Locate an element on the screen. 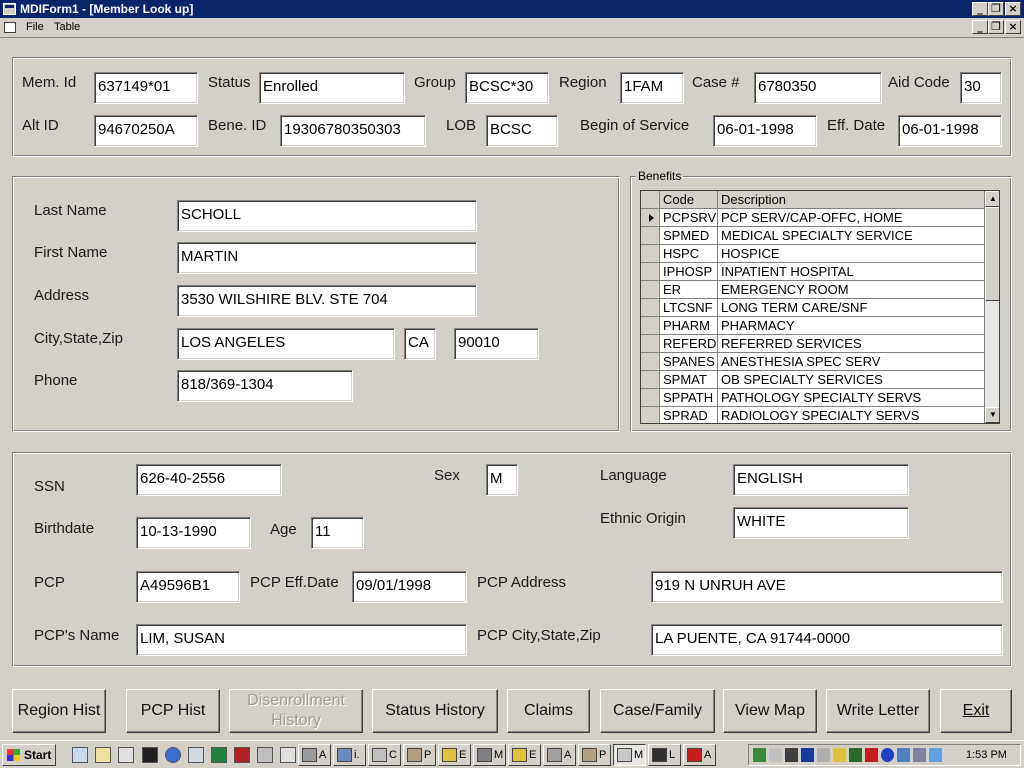 The width and height of the screenshot is (1024, 768). cell-description: RADIOLOGY SPECIALTY SERVS is located at coordinates (851, 415).